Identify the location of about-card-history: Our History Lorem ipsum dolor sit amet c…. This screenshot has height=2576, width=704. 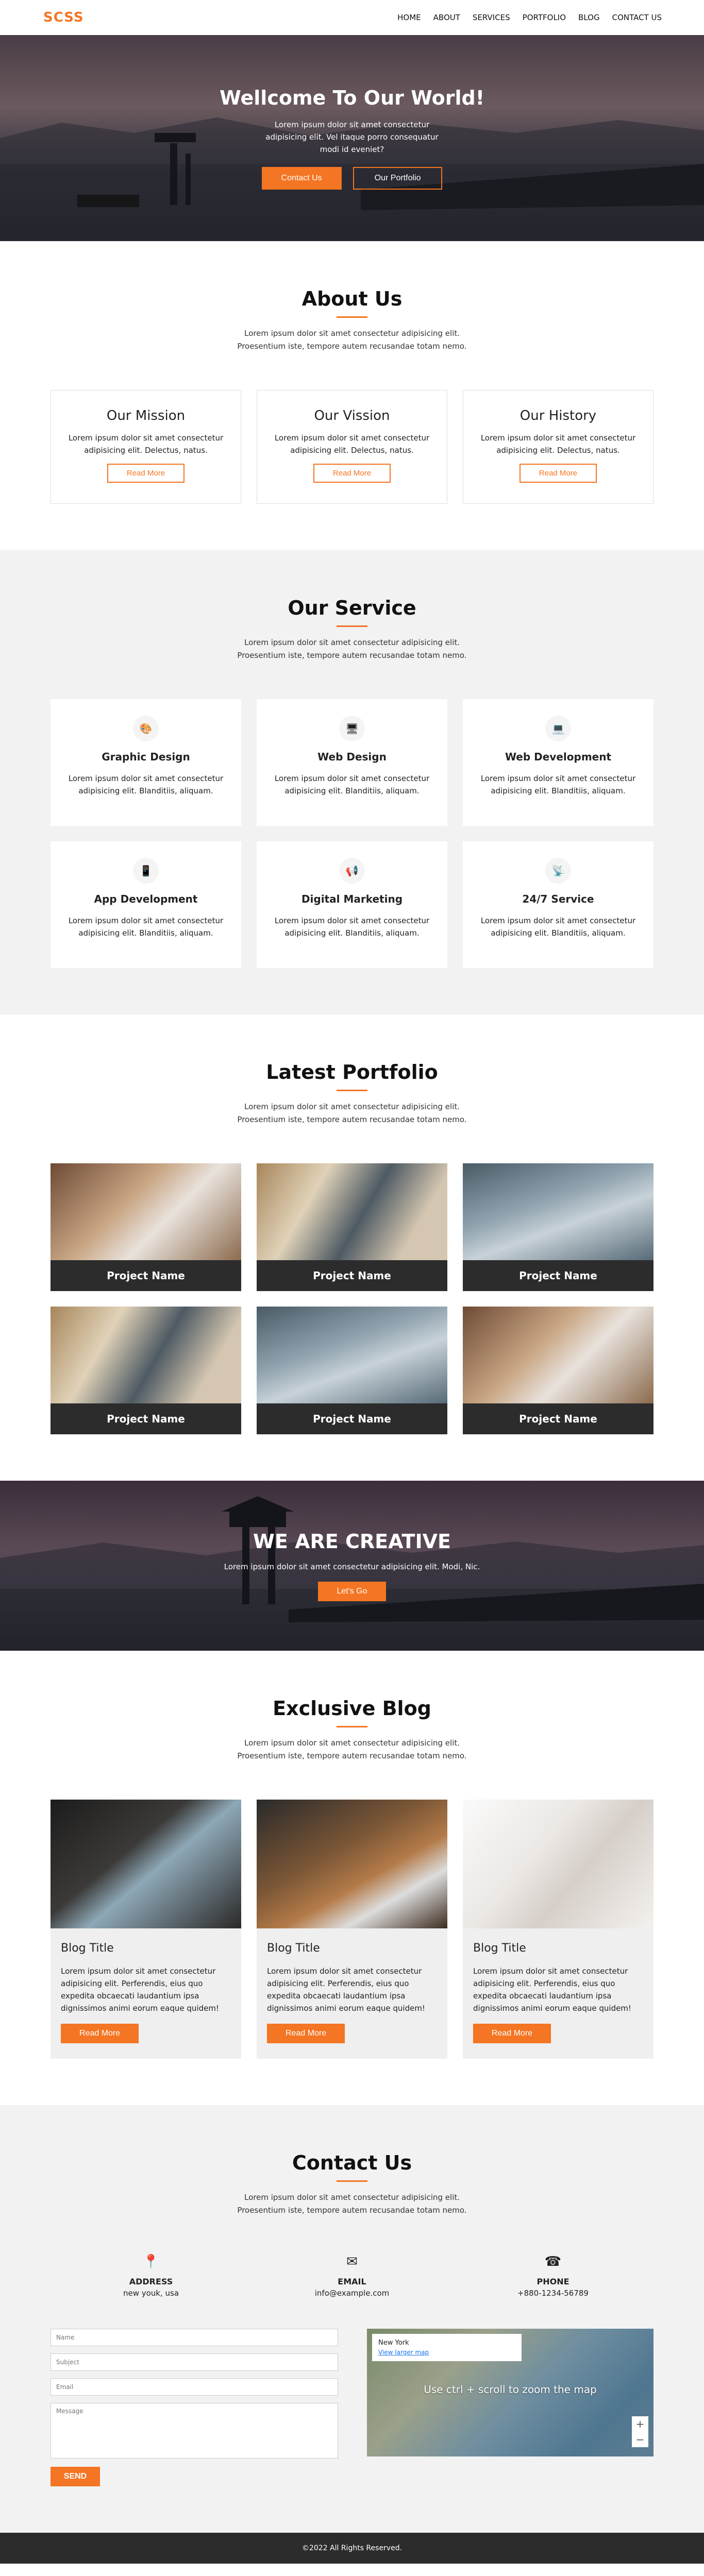
(558, 447).